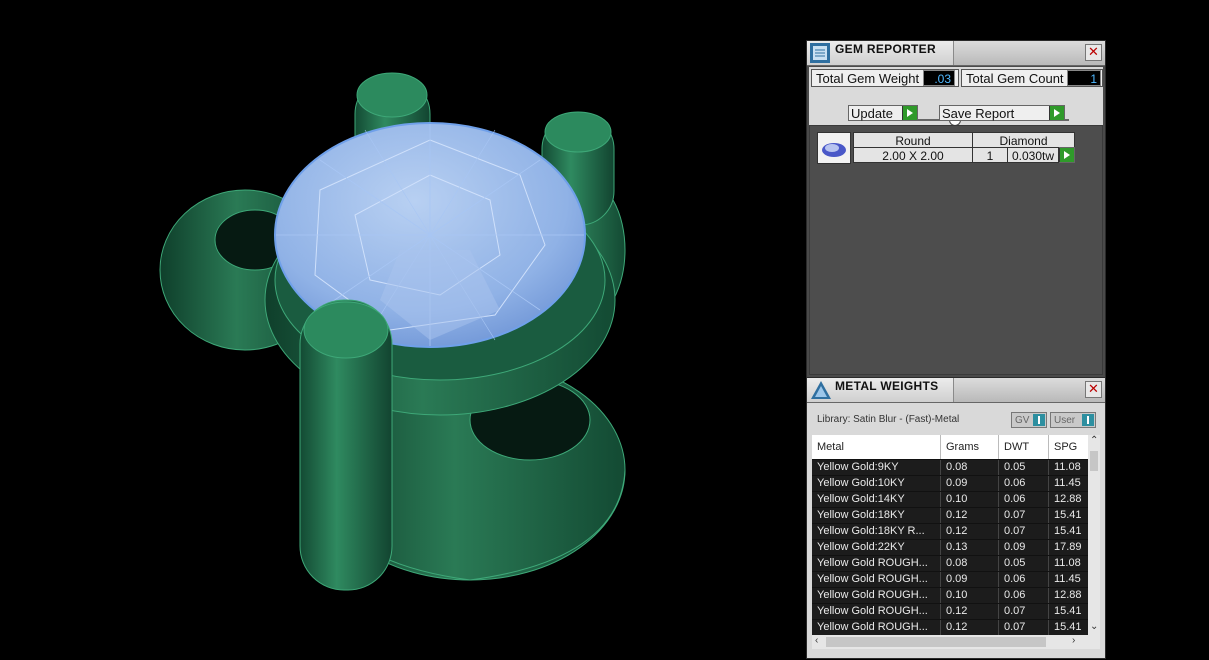 The height and width of the screenshot is (660, 1209). Describe the element at coordinates (1033, 155) in the screenshot. I see `gem-weight: 0.030tw` at that location.